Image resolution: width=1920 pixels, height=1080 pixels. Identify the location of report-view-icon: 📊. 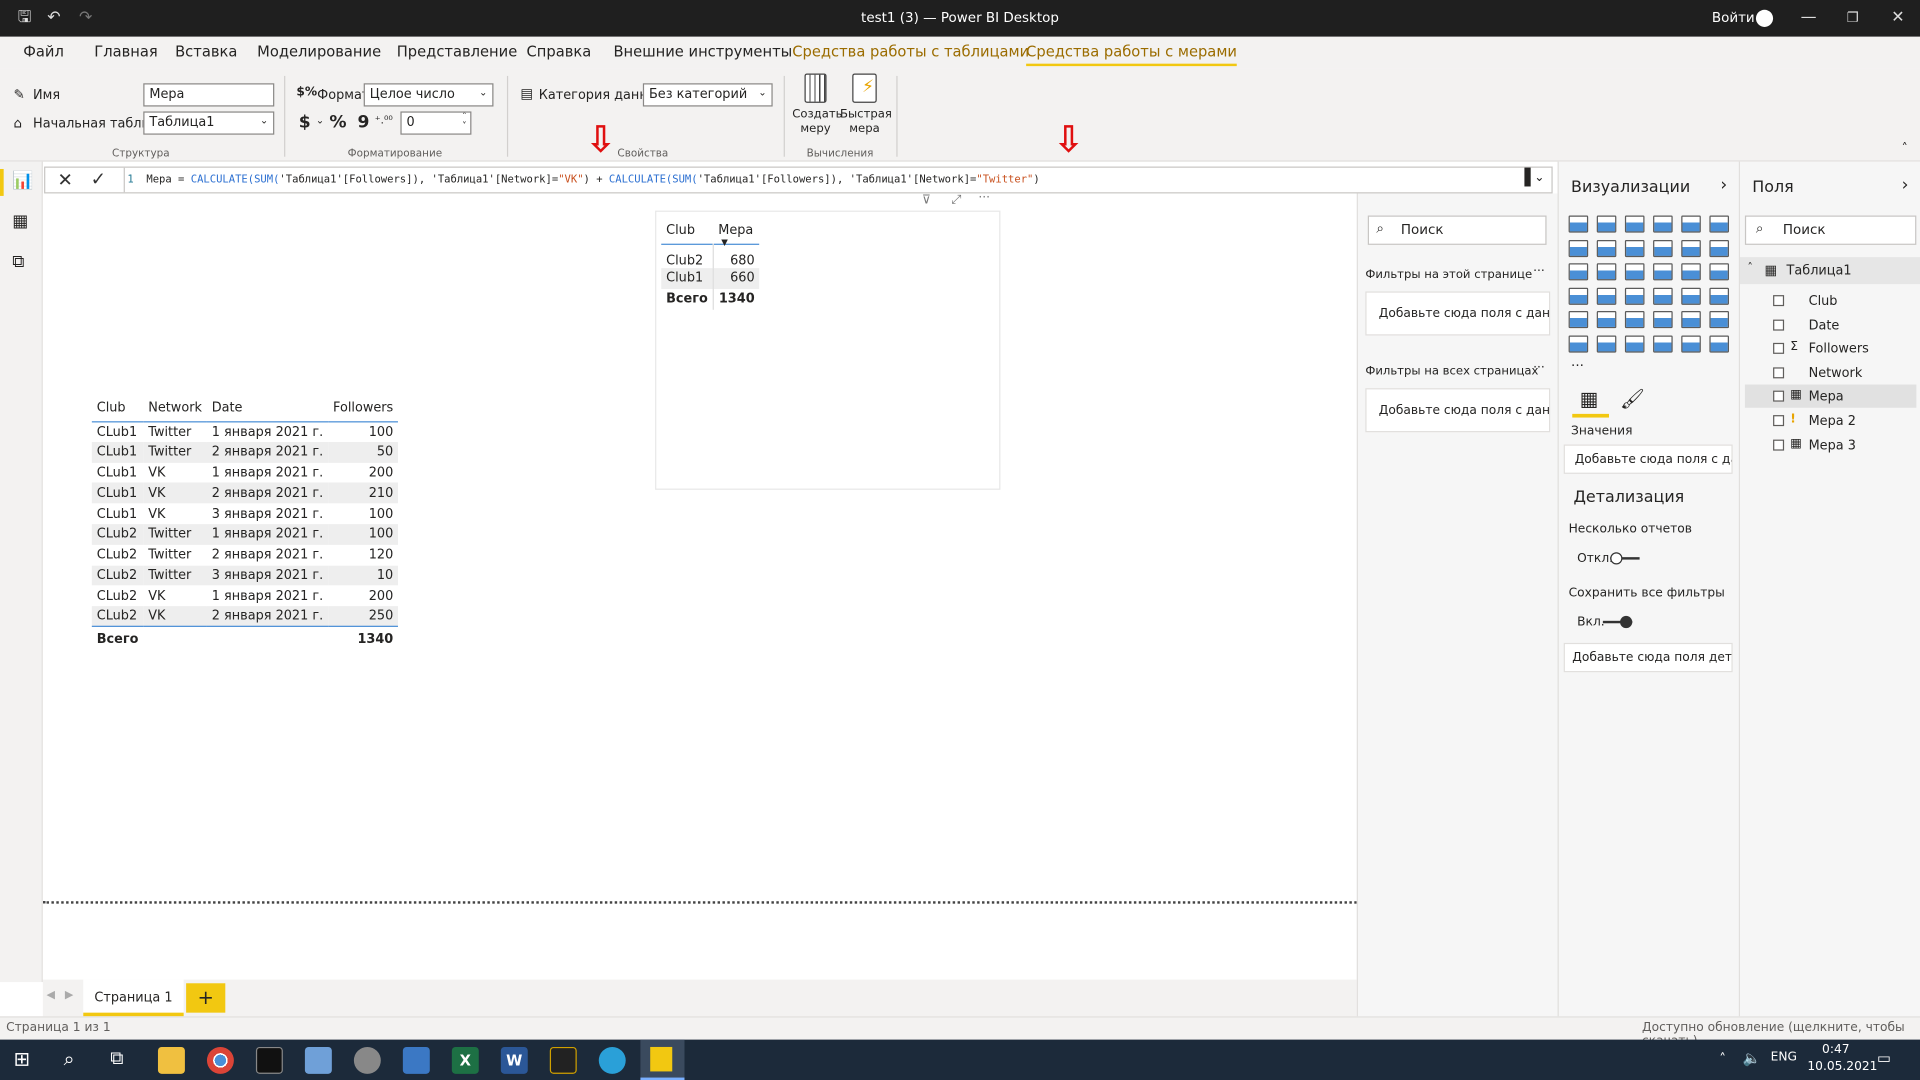
(22, 181).